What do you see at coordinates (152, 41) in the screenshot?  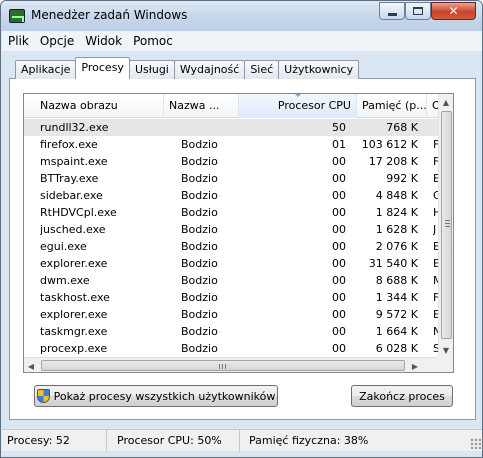 I see `menu-help: Pomoc` at bounding box center [152, 41].